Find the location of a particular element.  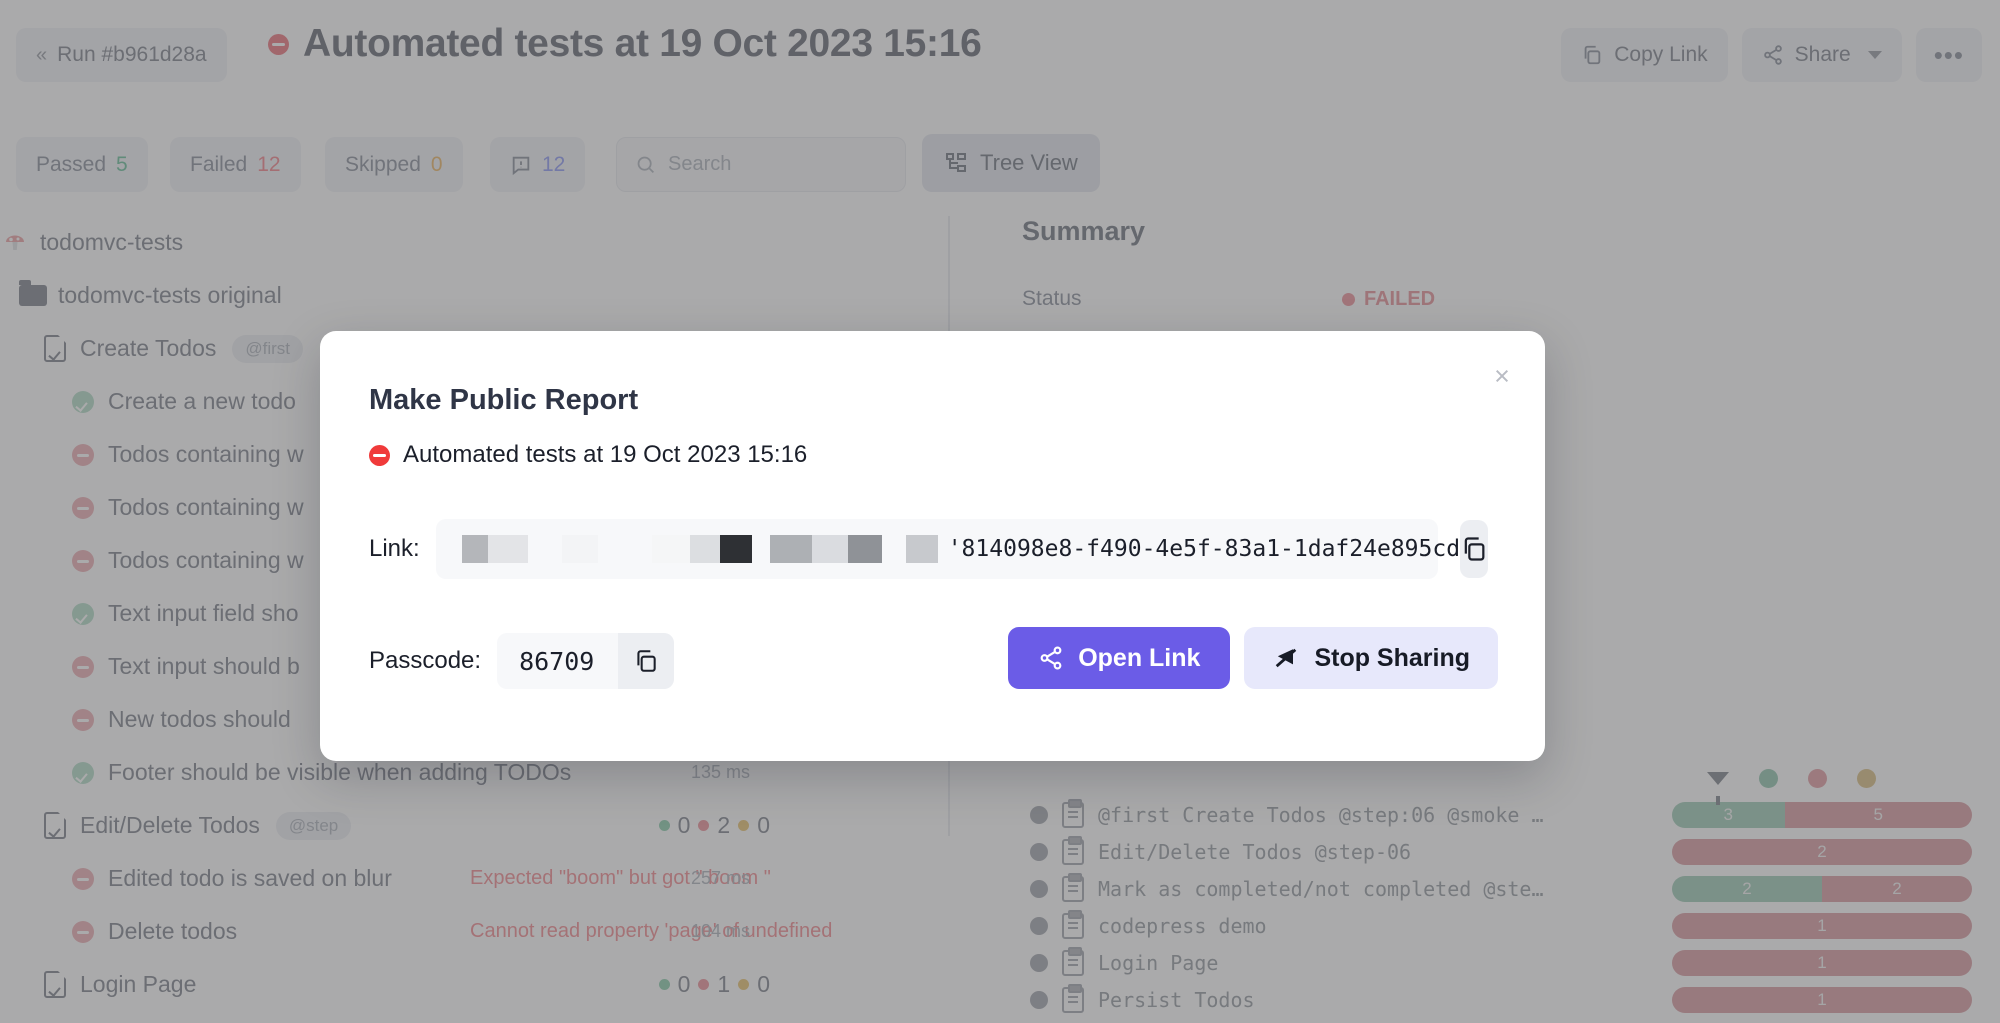

passcode-value: 86709 is located at coordinates (557, 661).